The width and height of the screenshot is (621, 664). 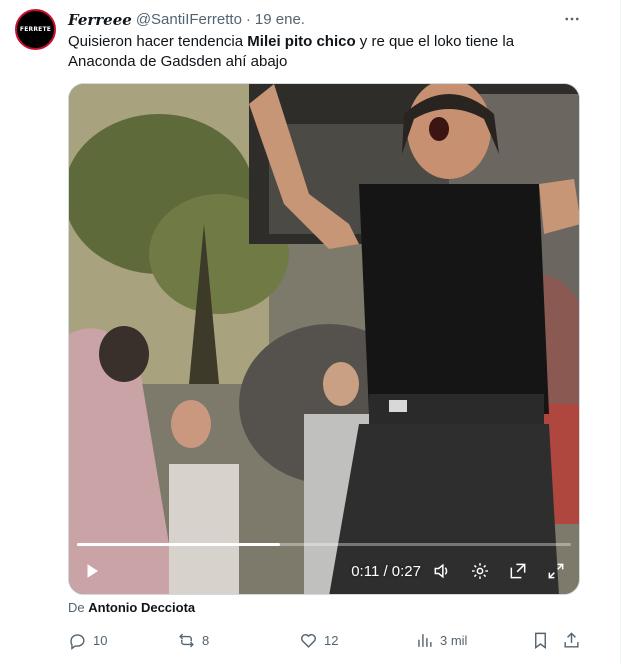 I want to click on views-icon, so click(x=425, y=640).